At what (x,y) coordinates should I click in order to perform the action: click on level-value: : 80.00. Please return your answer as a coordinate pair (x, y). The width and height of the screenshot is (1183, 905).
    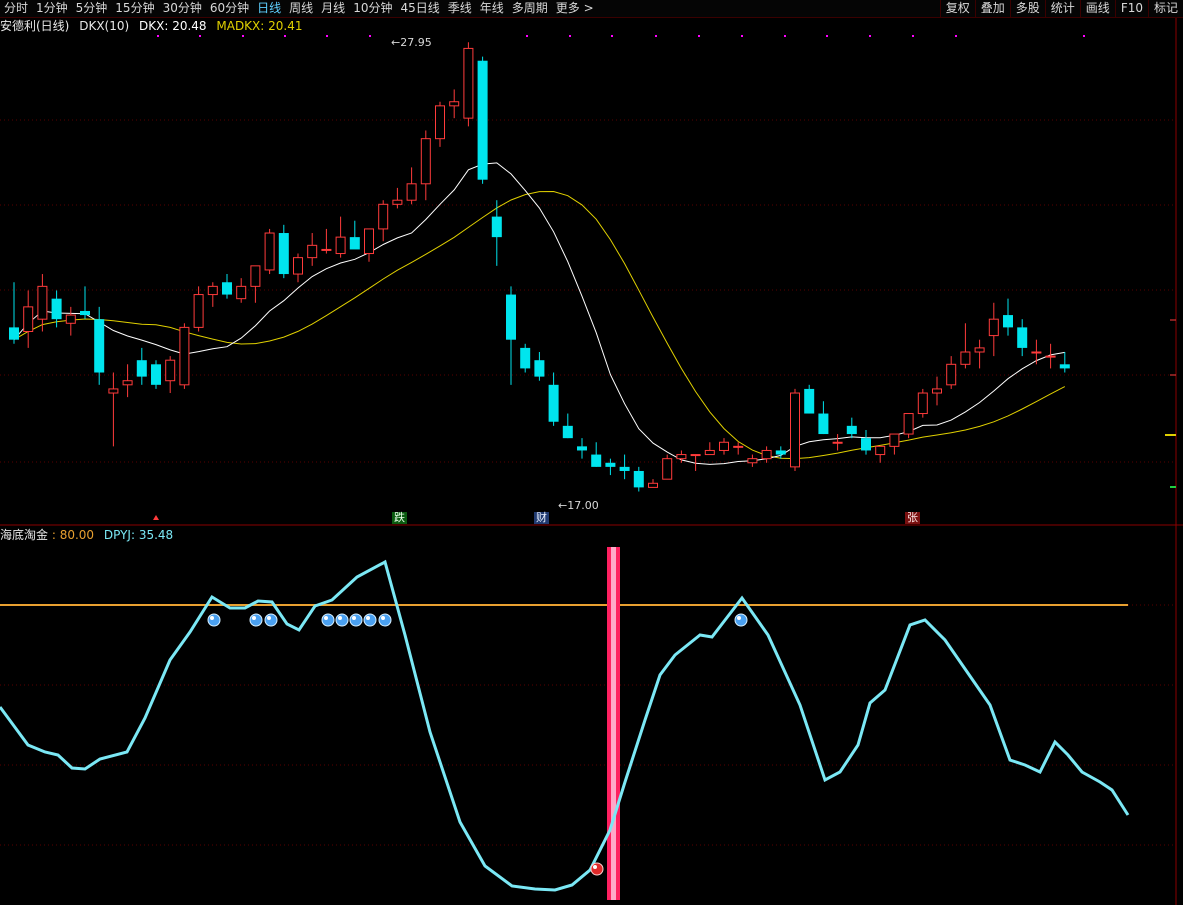
    Looking at the image, I should click on (73, 535).